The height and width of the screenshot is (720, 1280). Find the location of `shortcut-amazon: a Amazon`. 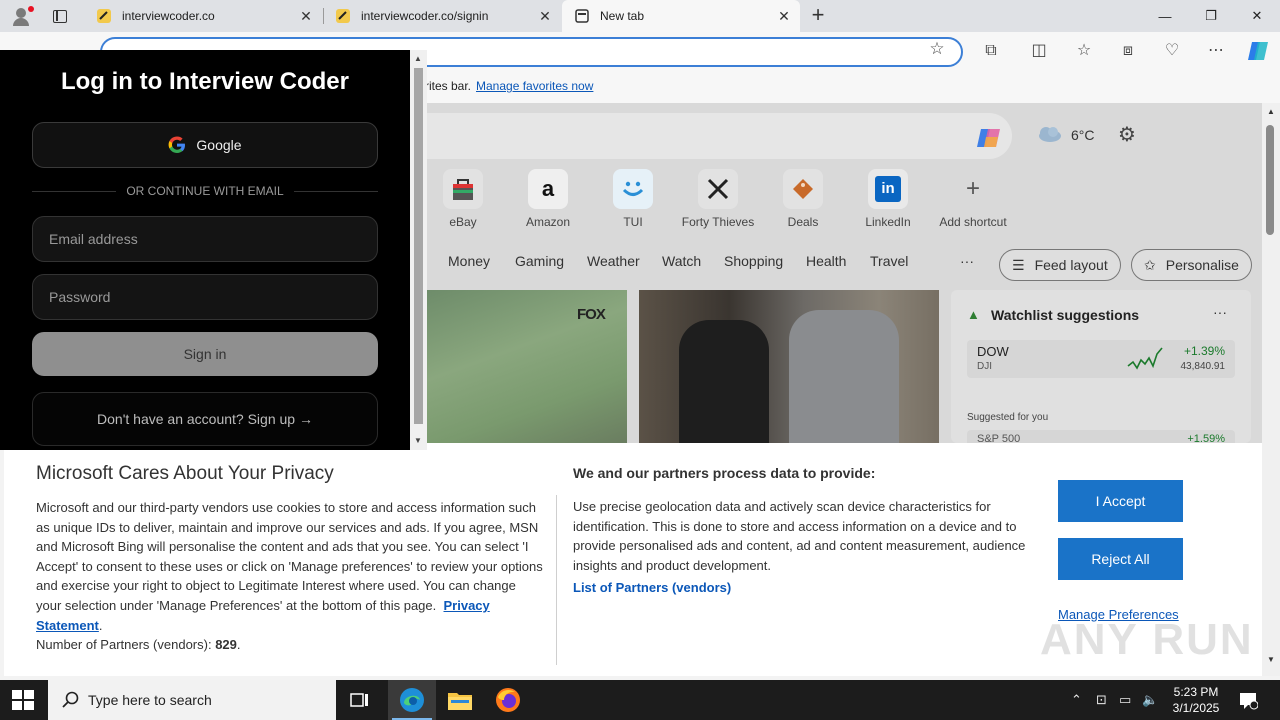

shortcut-amazon: a Amazon is located at coordinates (548, 199).